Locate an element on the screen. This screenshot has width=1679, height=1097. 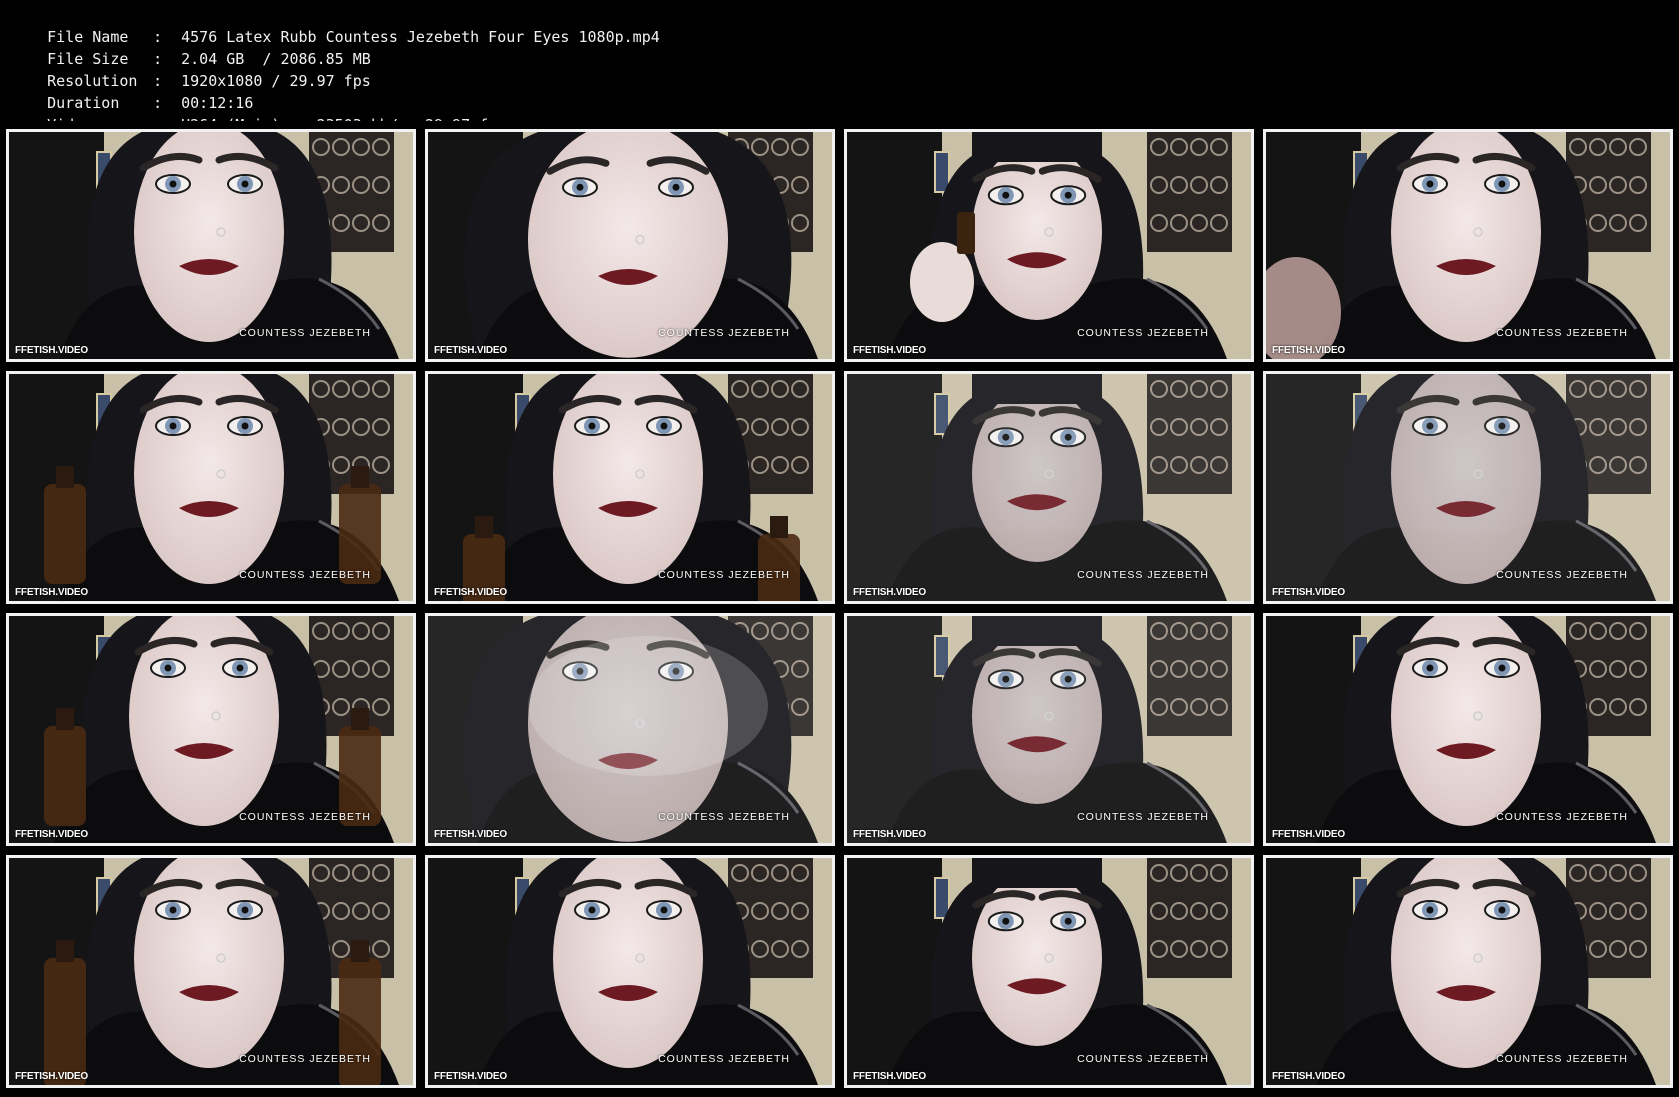
duration-row: Duration:00:12:16 is located at coordinates (132, 91).